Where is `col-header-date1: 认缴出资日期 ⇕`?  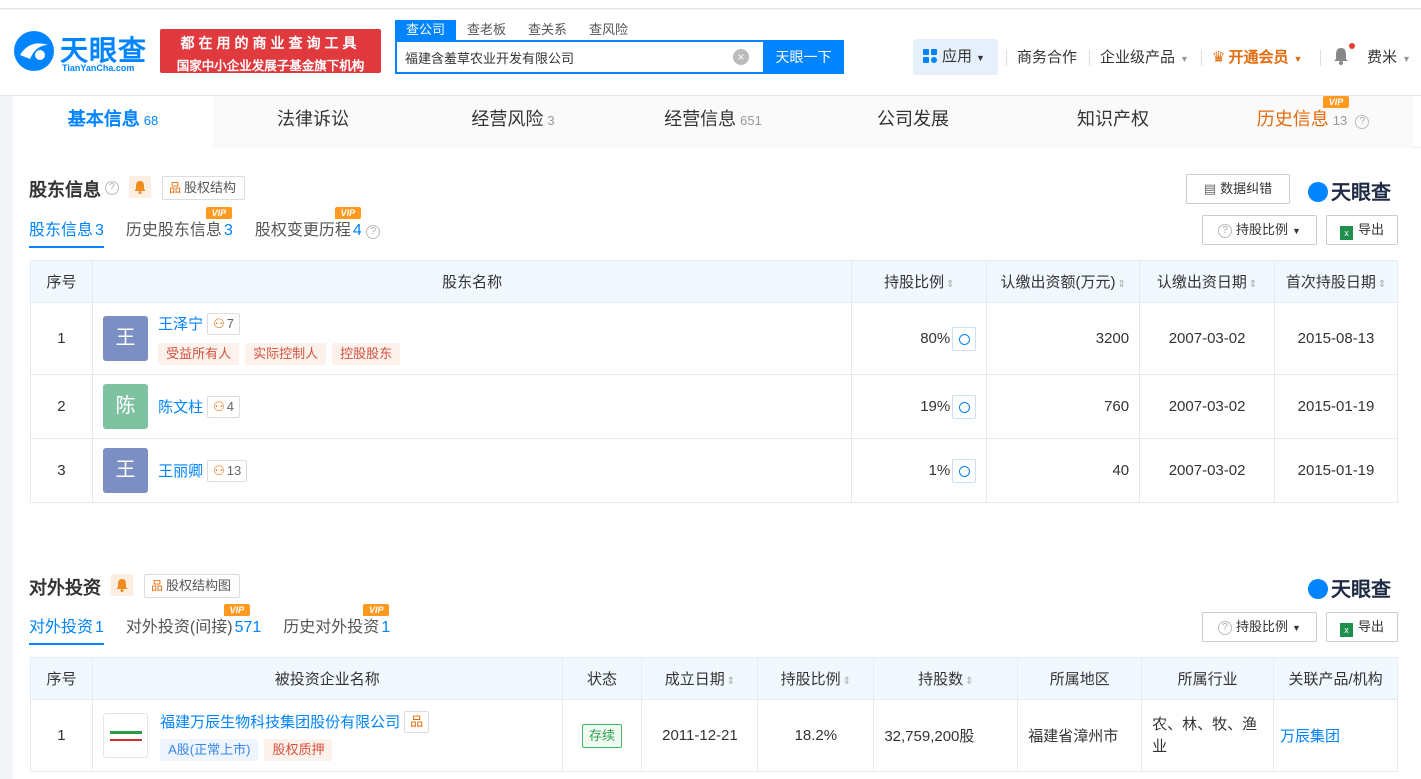 col-header-date1: 认缴出资日期 ⇕ is located at coordinates (1207, 281).